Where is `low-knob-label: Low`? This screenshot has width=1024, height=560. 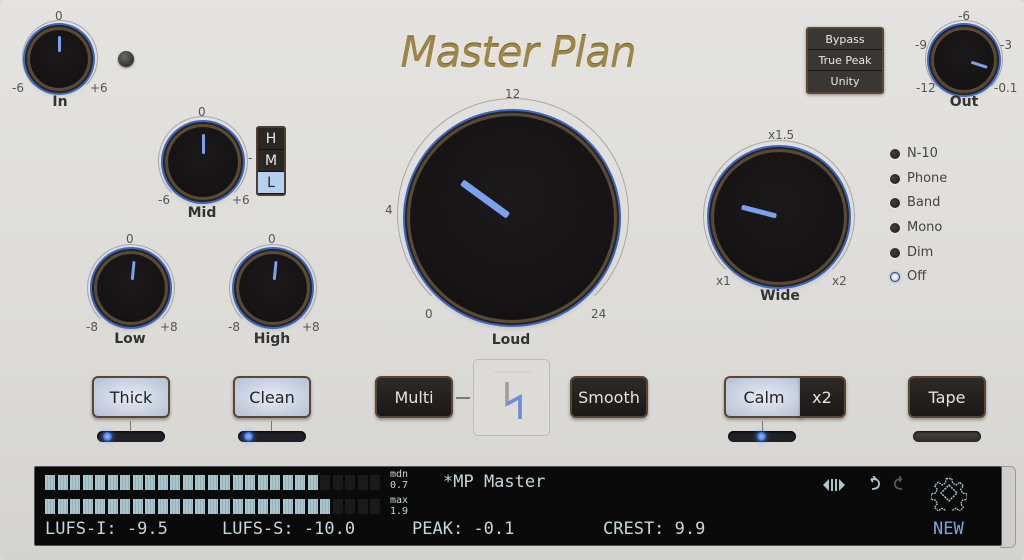 low-knob-label: Low is located at coordinates (130, 339).